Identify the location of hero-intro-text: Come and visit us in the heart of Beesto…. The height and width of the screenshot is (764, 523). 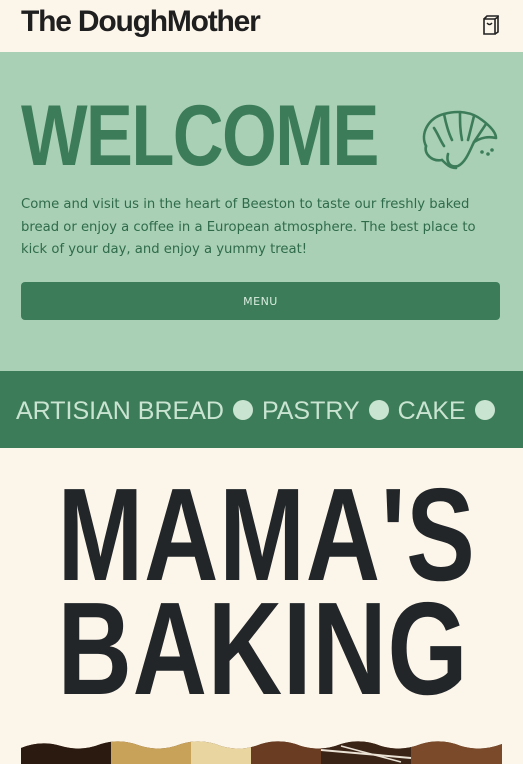
(248, 227).